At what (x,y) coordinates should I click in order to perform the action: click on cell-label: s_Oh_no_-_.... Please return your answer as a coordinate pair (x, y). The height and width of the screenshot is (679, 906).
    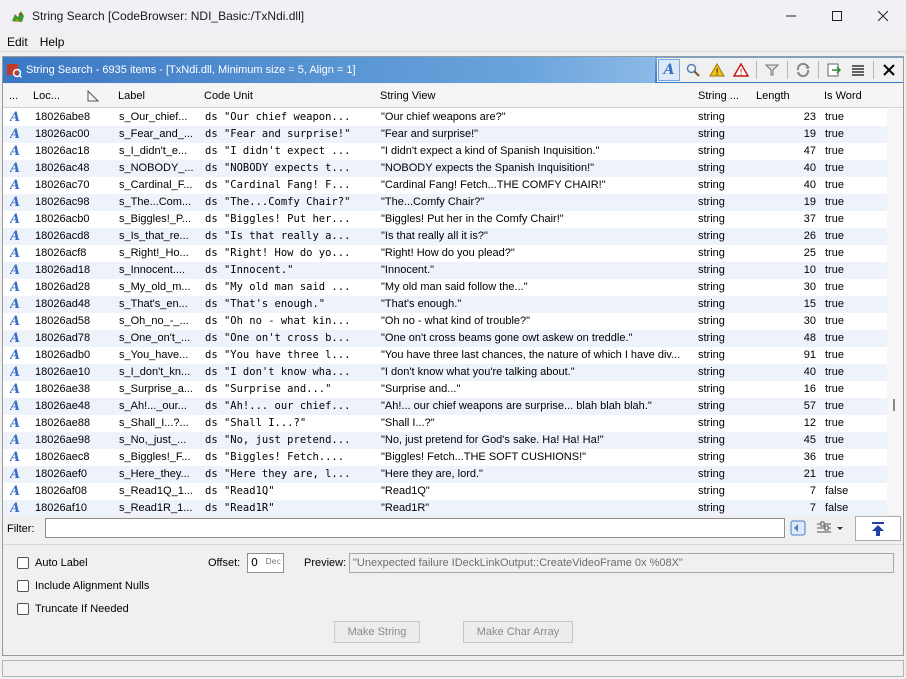
    Looking at the image, I should click on (154, 321).